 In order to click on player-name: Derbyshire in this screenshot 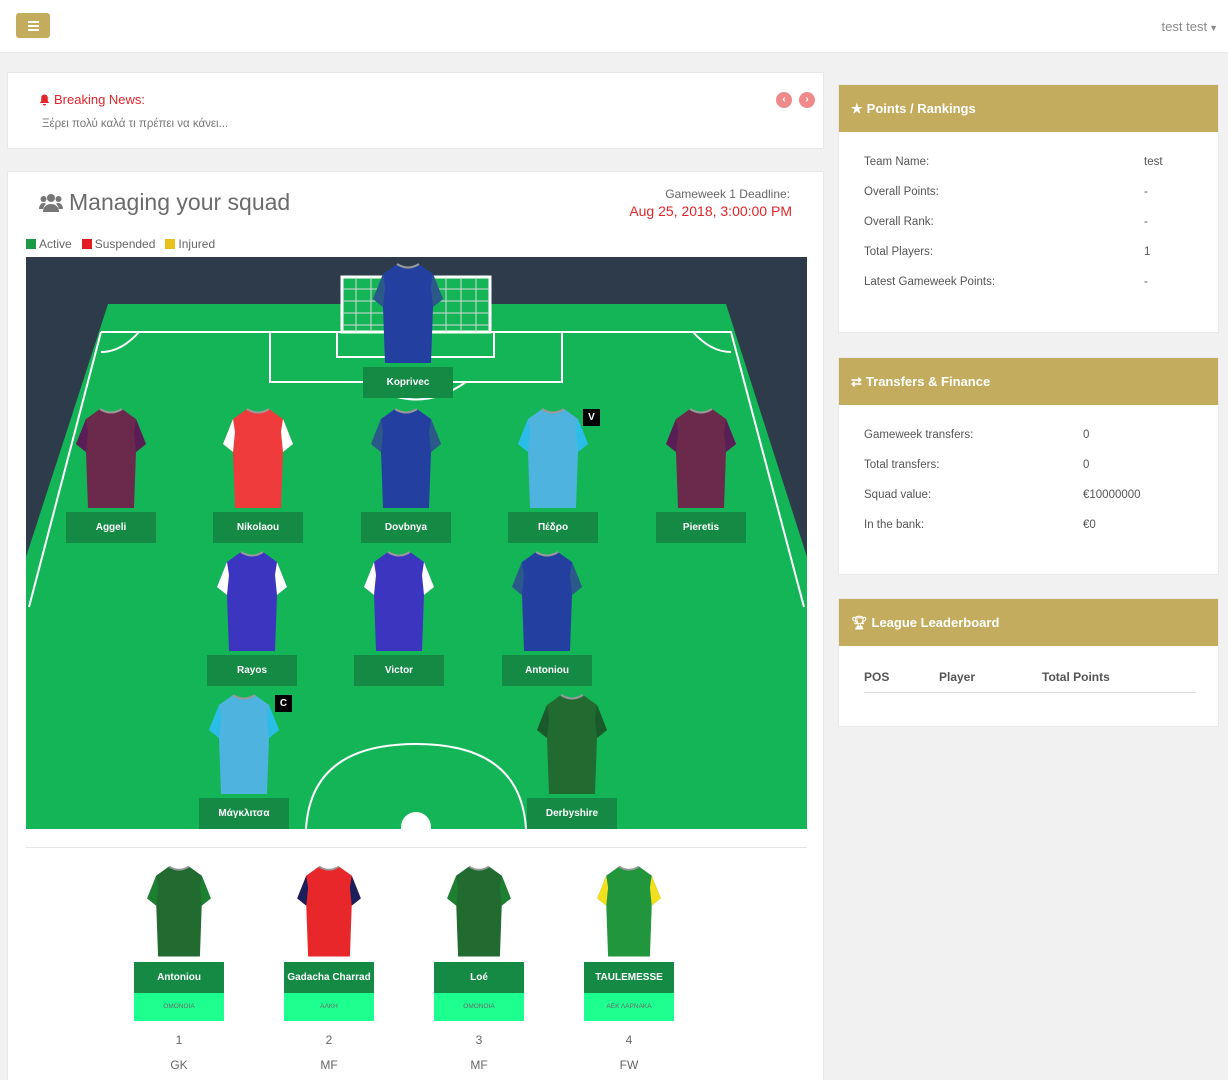, I will do `click(572, 813)`.